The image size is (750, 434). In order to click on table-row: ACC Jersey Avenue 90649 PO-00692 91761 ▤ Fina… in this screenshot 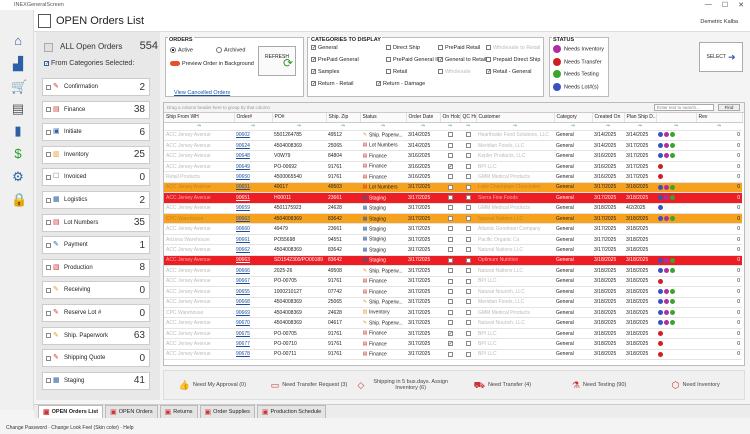, I will do `click(453, 167)`.